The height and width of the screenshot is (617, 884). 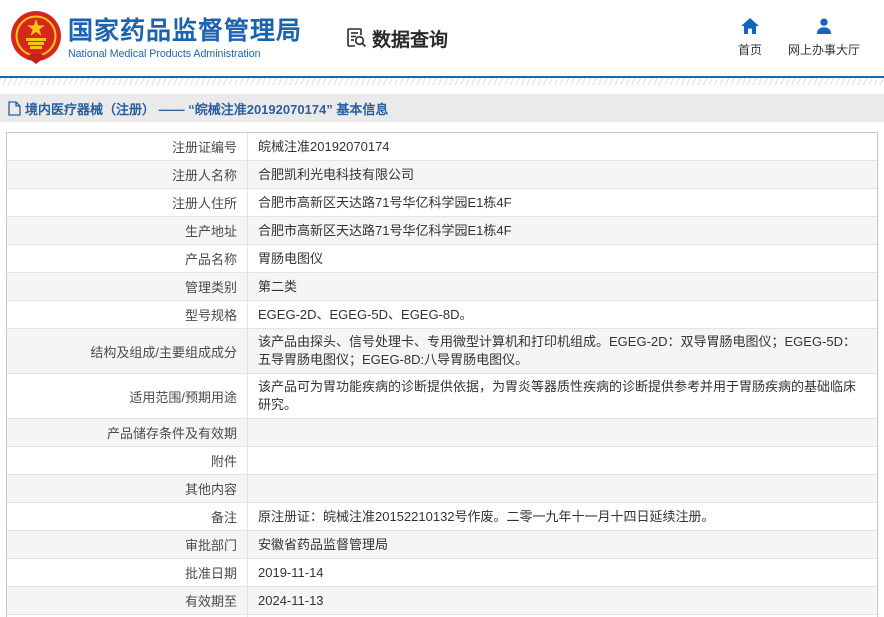 What do you see at coordinates (365, 314) in the screenshot?
I see `row-value: EGEG-2D、EGEG-5D、EGEG-8D。` at bounding box center [365, 314].